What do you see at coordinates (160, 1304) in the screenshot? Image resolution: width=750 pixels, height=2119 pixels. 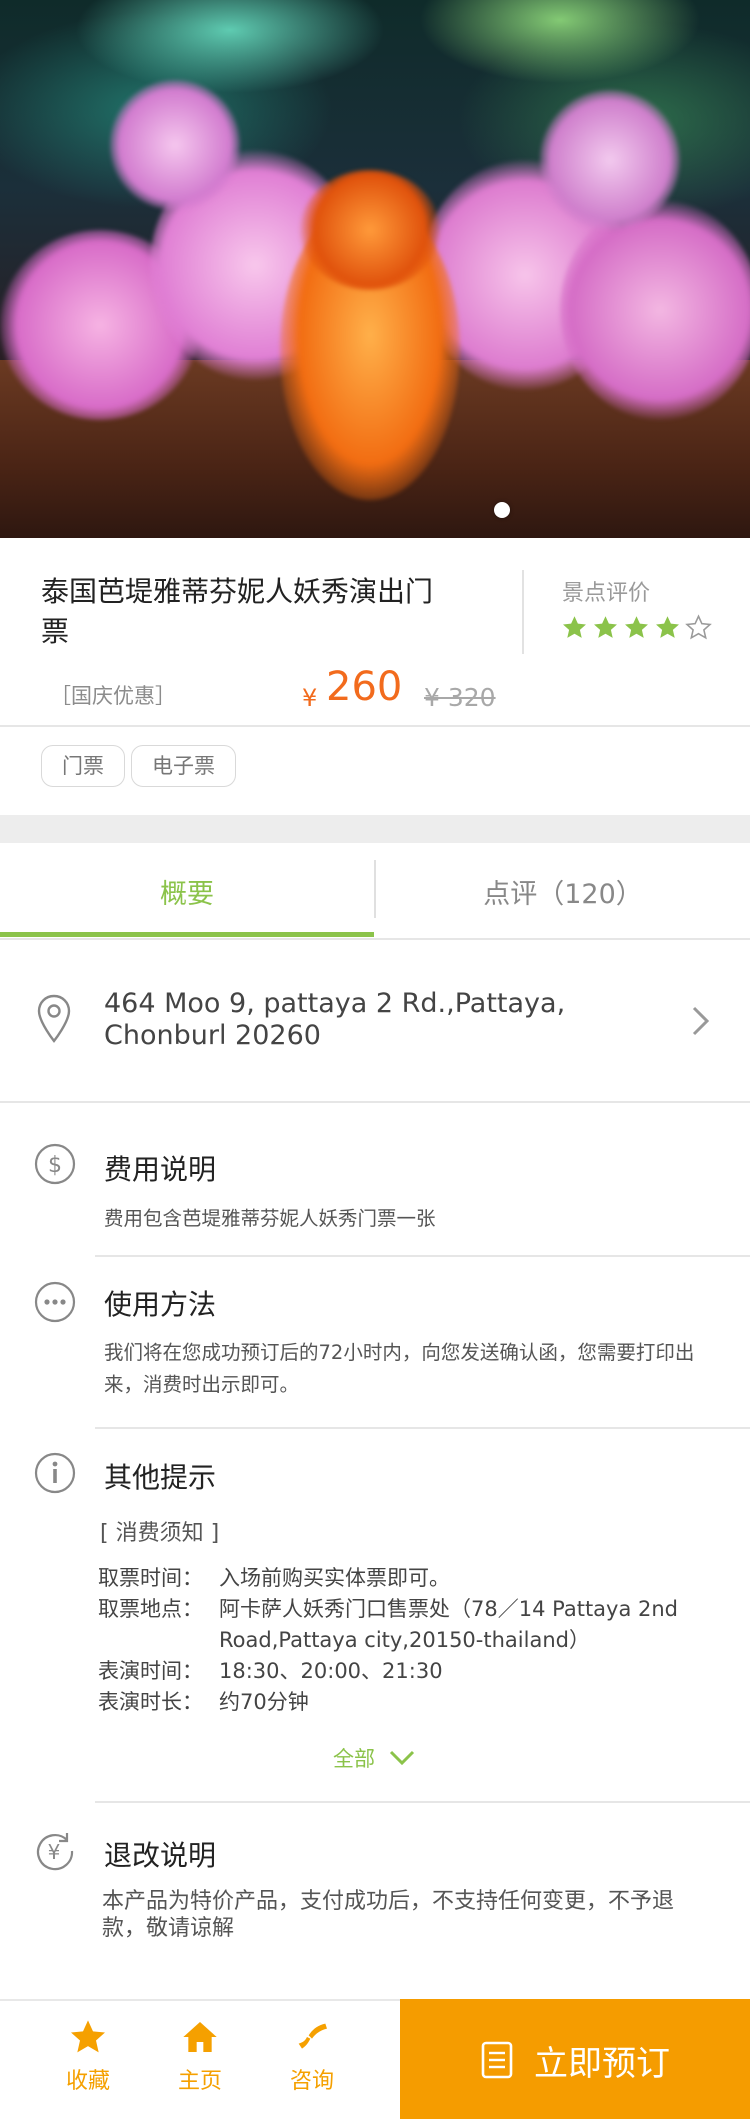 I see `usage-title: 使用方法` at bounding box center [160, 1304].